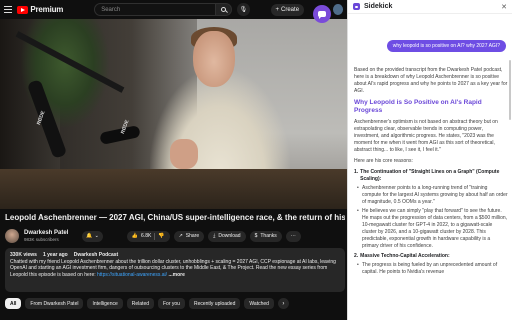 The width and height of the screenshot is (512, 320). I want to click on like-dislike-button: 👍 6.8K 👎, so click(148, 236).